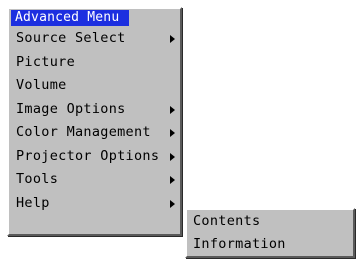 The image size is (356, 263). Describe the element at coordinates (41, 85) in the screenshot. I see `menu-item-label: Volume` at that location.